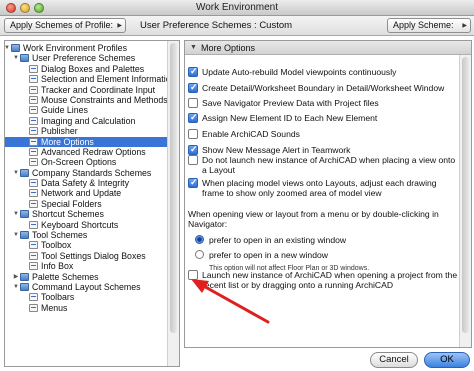 This screenshot has width=474, height=371. I want to click on tree-item-label: Shortcut Schemes, so click(68, 214).